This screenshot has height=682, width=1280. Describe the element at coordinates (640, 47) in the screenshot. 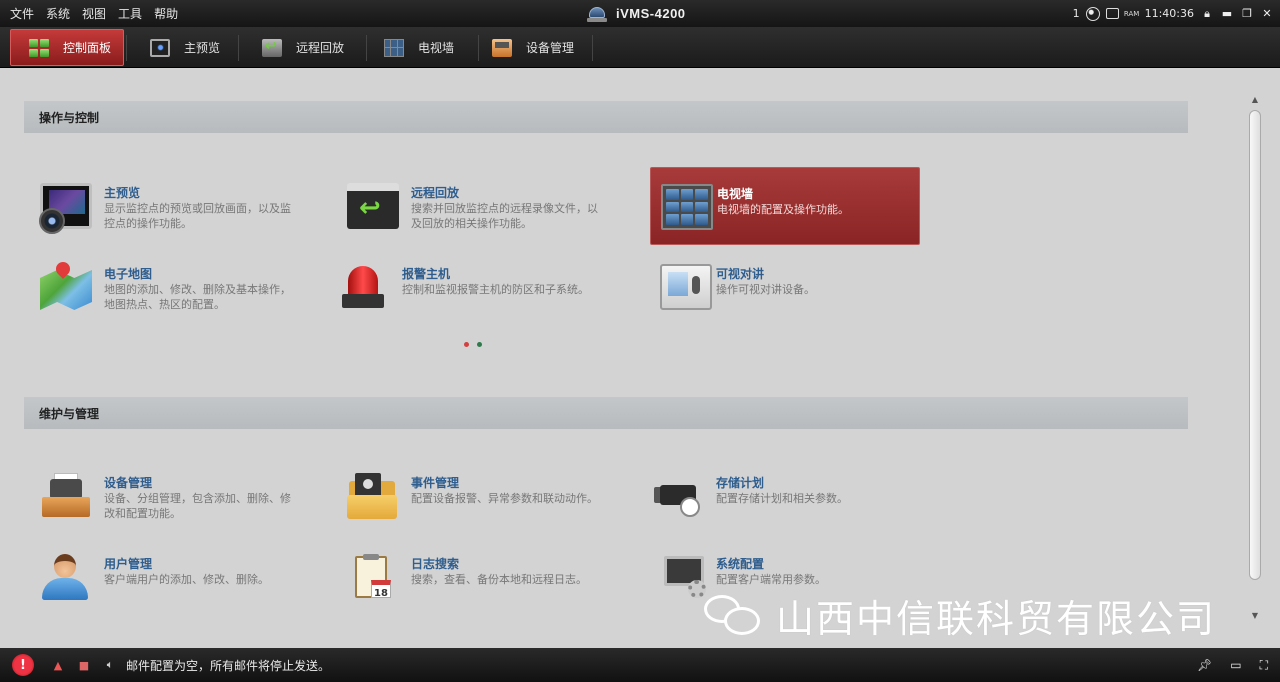

I see `module-tab-bar: 控制面板 主预览 远程回放 电视墙 设备管理` at that location.